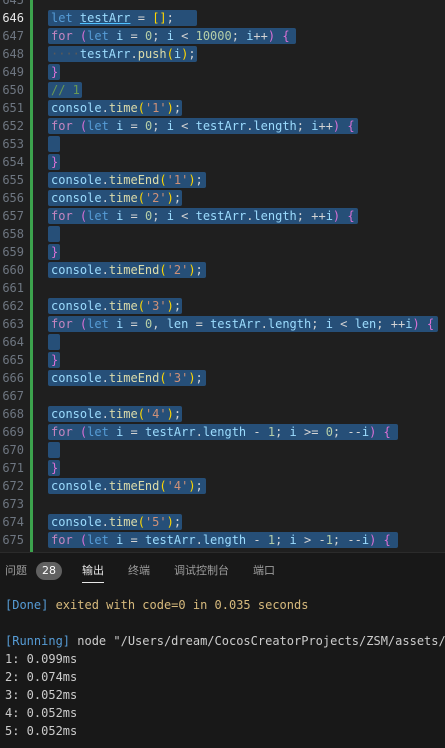 Image resolution: width=445 pixels, height=748 pixels. What do you see at coordinates (41, 659) in the screenshot?
I see `output-result-line: 1: 0.099ms` at bounding box center [41, 659].